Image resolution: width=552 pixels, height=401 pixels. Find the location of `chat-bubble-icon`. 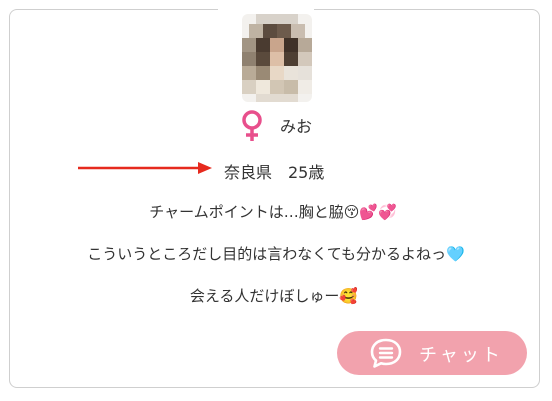

chat-bubble-icon is located at coordinates (386, 353).